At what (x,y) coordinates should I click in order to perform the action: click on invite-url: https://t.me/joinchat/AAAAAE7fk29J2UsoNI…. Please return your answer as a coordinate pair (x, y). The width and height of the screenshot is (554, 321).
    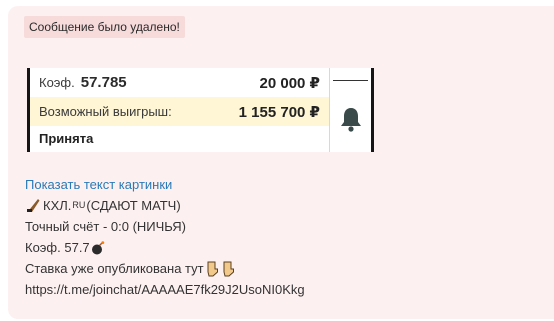
    Looking at the image, I should click on (165, 289).